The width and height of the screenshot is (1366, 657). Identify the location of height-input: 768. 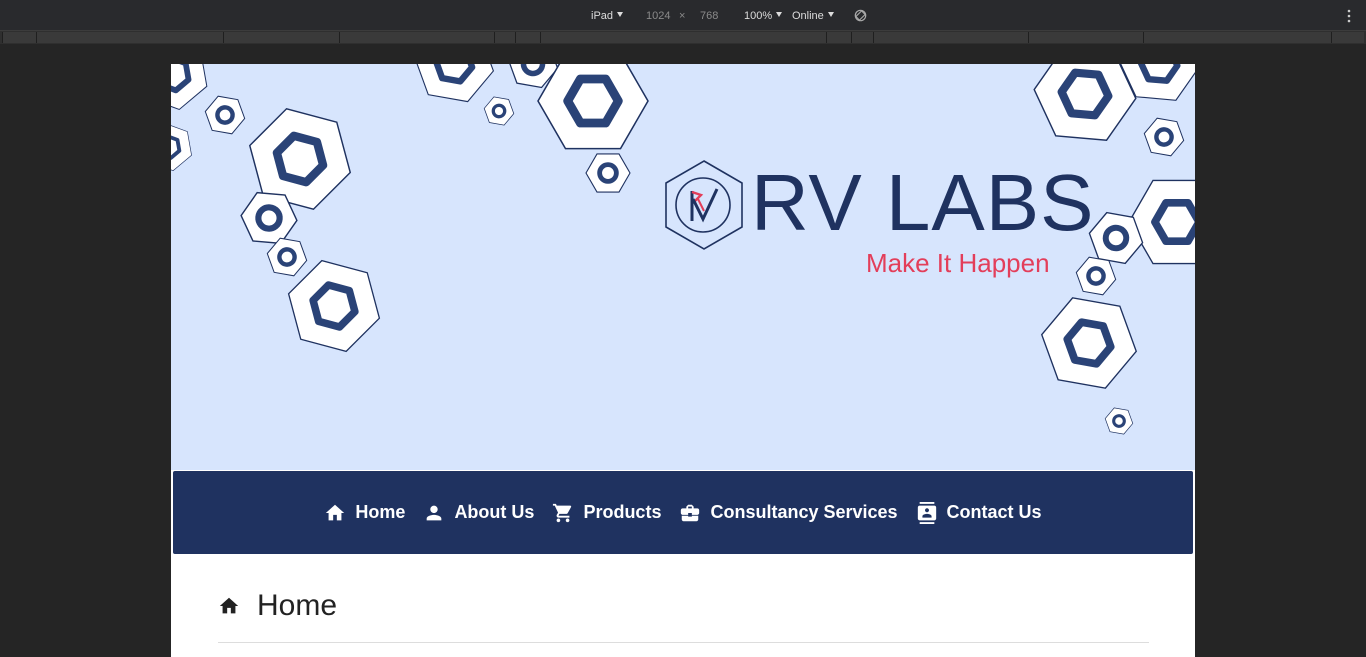
(709, 16).